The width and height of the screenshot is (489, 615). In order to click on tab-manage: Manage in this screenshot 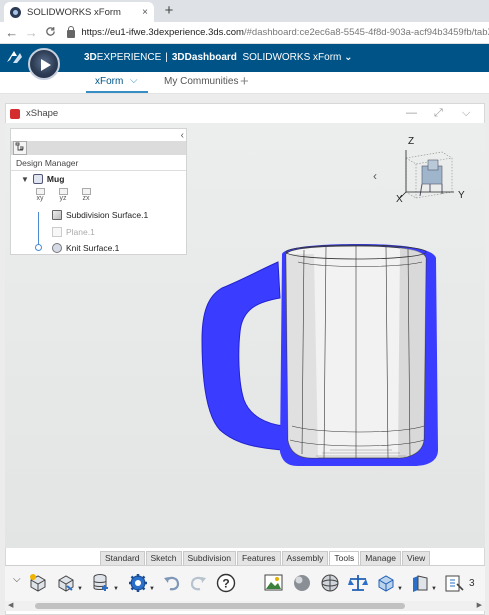, I will do `click(380, 558)`.